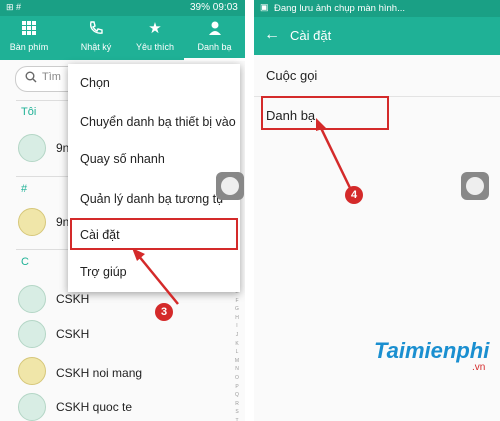 The width and height of the screenshot is (500, 421). Describe the element at coordinates (354, 195) in the screenshot. I see `step-badge-4: 4` at that location.